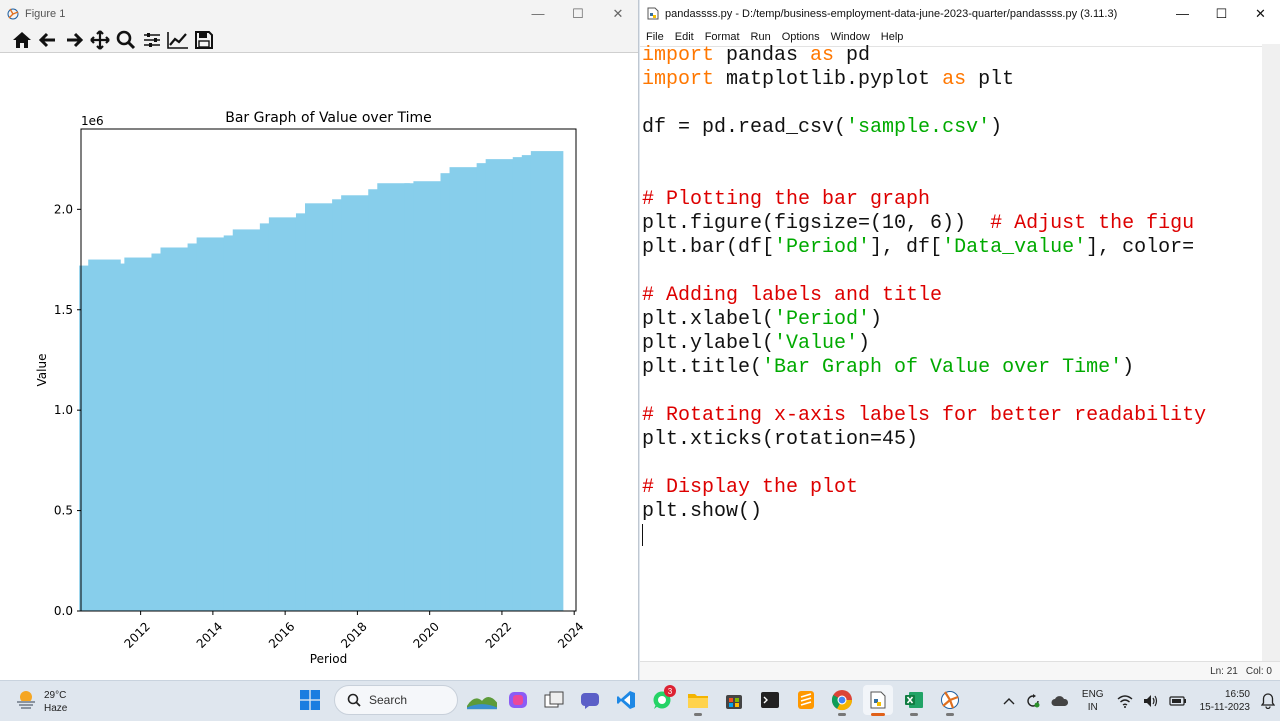  I want to click on search-icon, so click(354, 700).